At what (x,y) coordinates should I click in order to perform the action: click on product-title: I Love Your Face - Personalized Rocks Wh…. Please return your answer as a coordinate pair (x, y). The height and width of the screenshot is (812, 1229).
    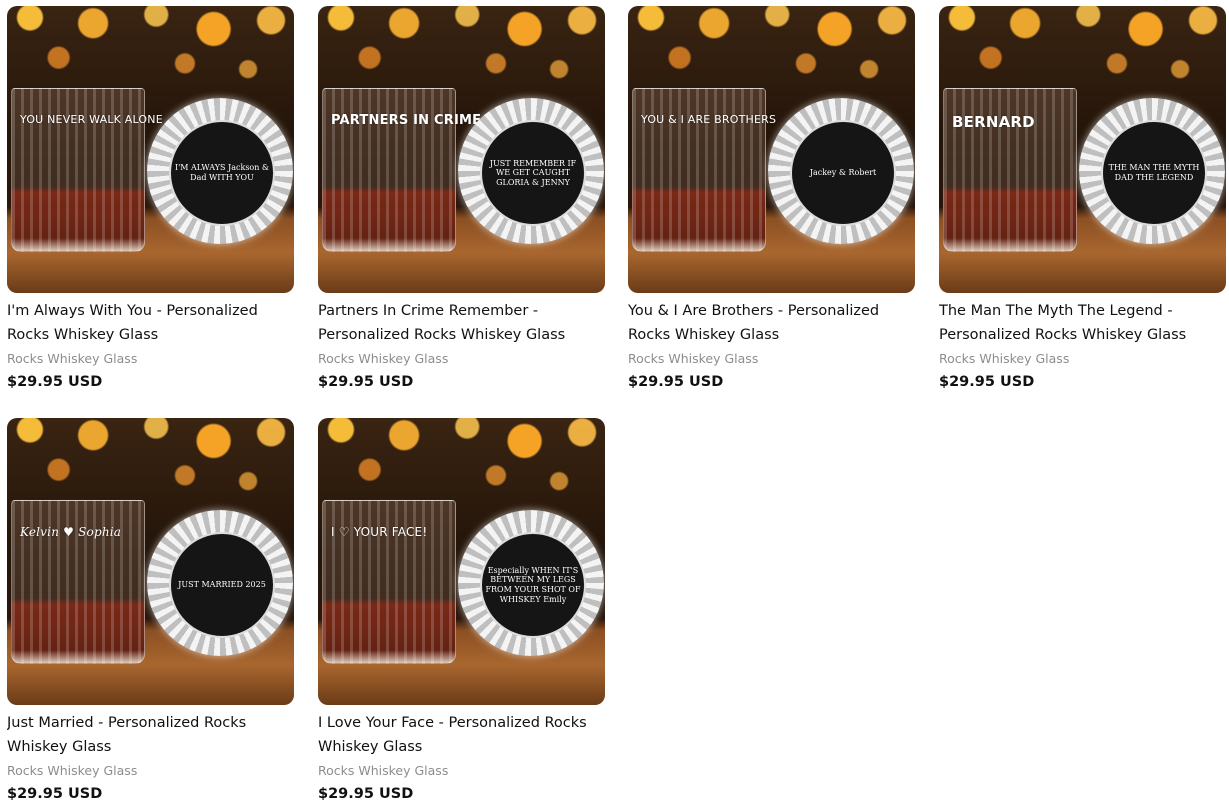
    Looking at the image, I should click on (461, 735).